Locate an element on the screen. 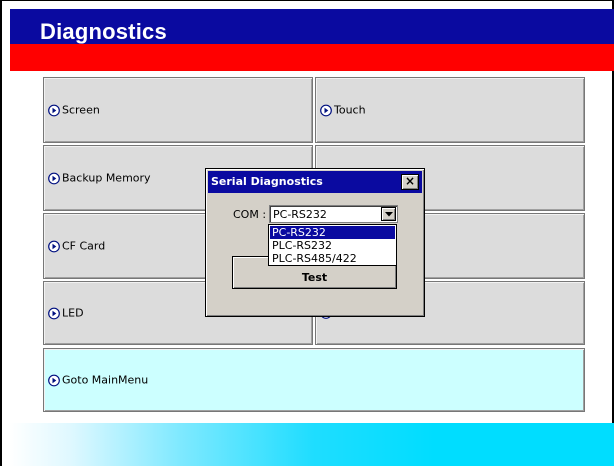 This screenshot has height=466, width=614. footer-gradient-bar is located at coordinates (312, 444).